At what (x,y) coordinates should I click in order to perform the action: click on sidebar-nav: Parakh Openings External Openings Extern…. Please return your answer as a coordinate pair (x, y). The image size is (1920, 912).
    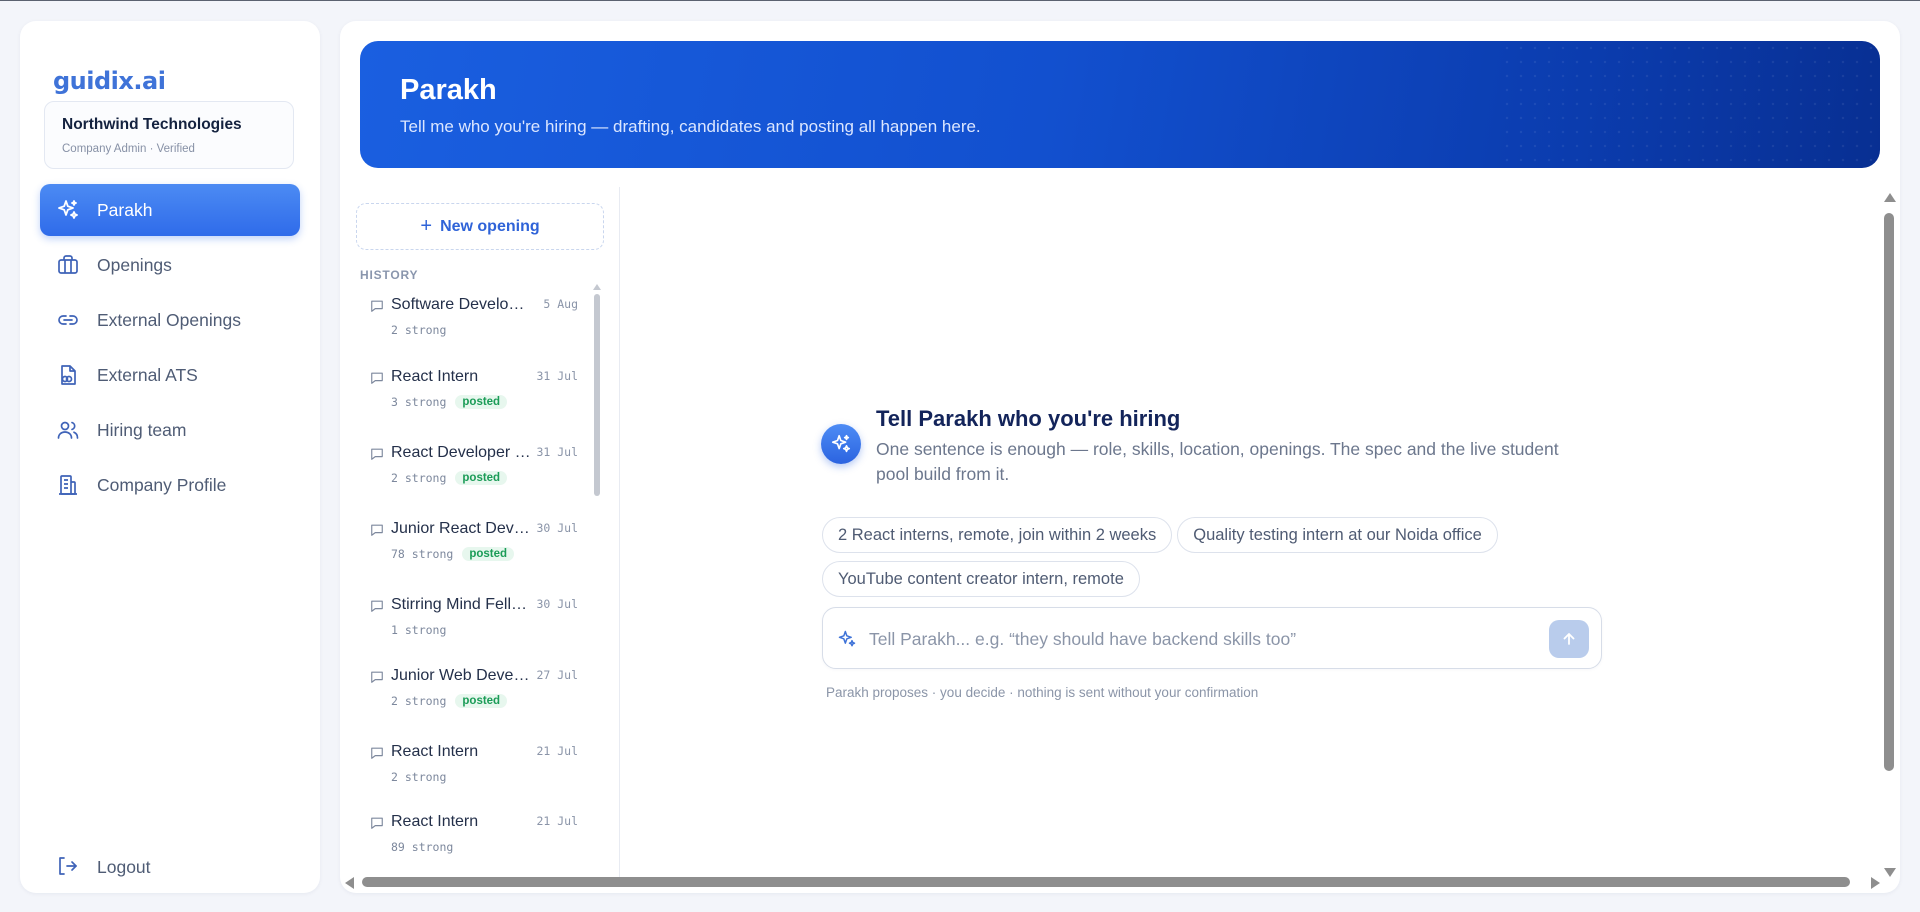
    Looking at the image, I should click on (170, 349).